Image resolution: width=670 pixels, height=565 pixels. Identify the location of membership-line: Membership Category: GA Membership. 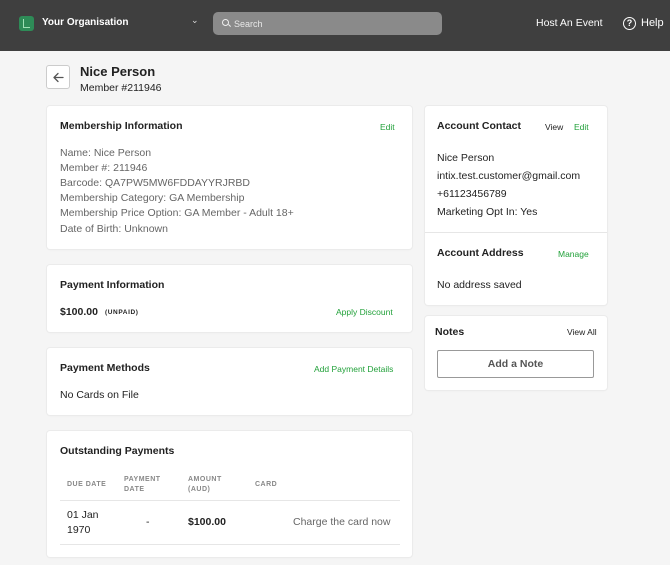
(152, 198).